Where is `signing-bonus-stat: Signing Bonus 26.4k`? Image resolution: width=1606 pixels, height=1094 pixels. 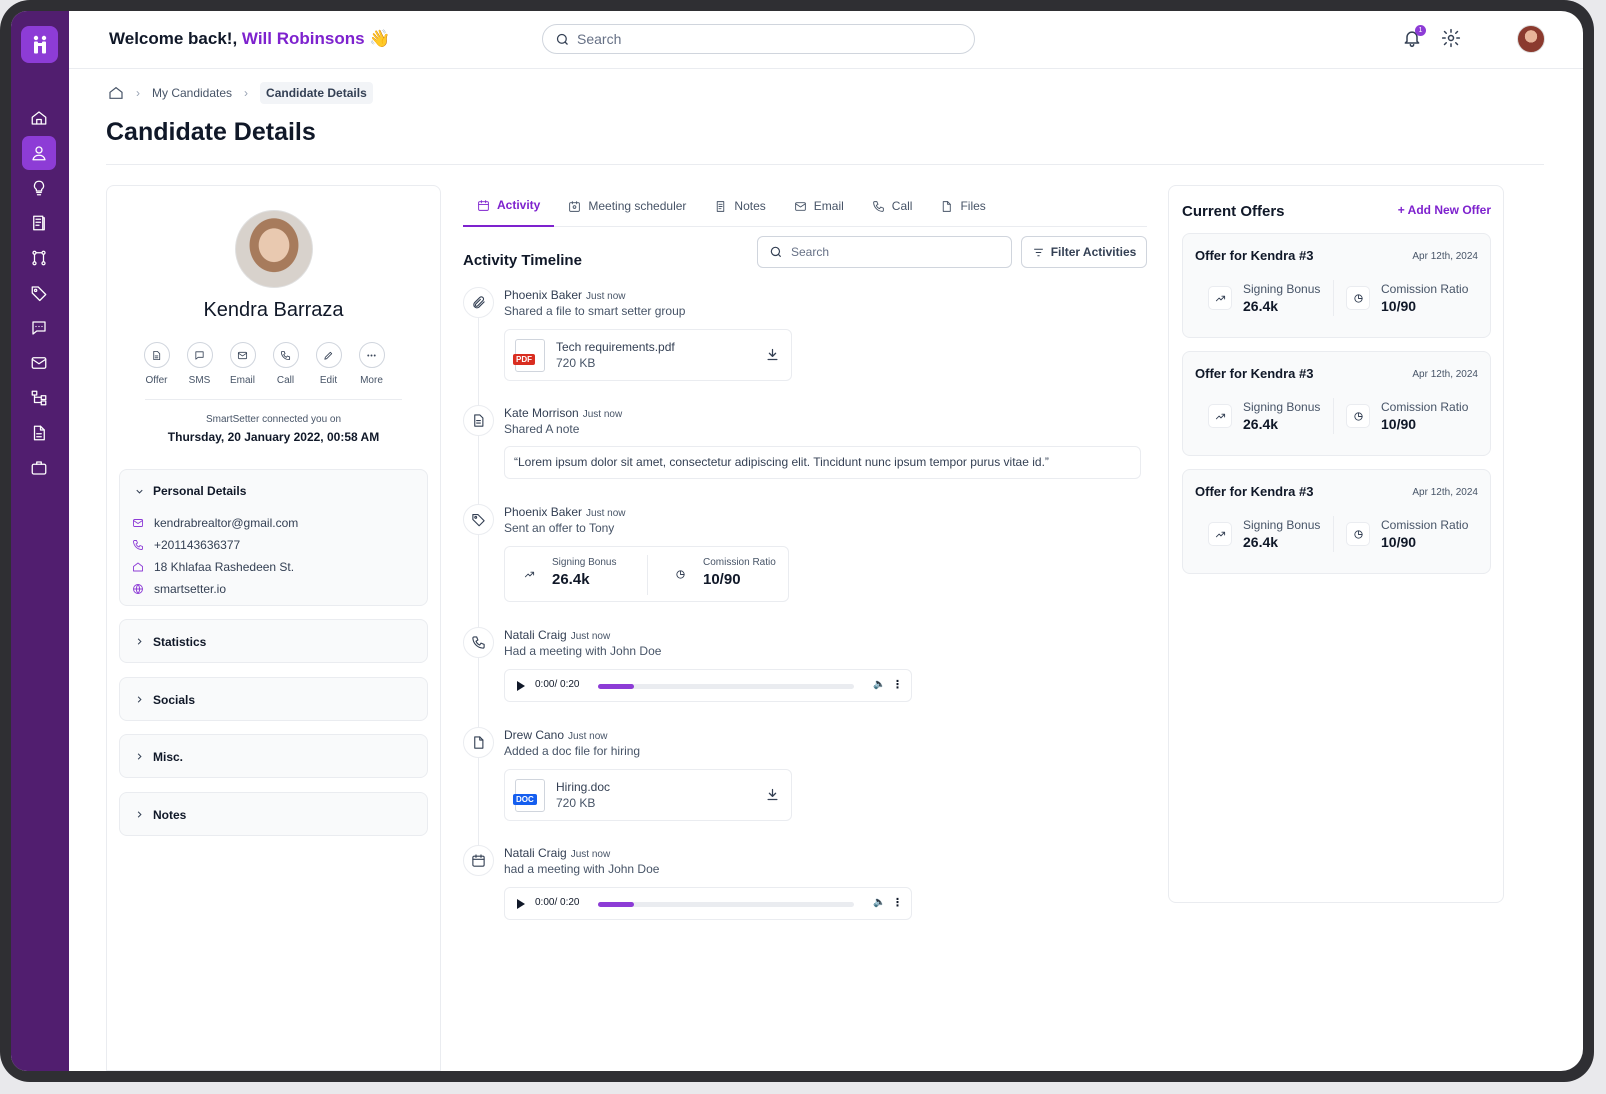
signing-bonus-stat: Signing Bonus 26.4k is located at coordinates (576, 575).